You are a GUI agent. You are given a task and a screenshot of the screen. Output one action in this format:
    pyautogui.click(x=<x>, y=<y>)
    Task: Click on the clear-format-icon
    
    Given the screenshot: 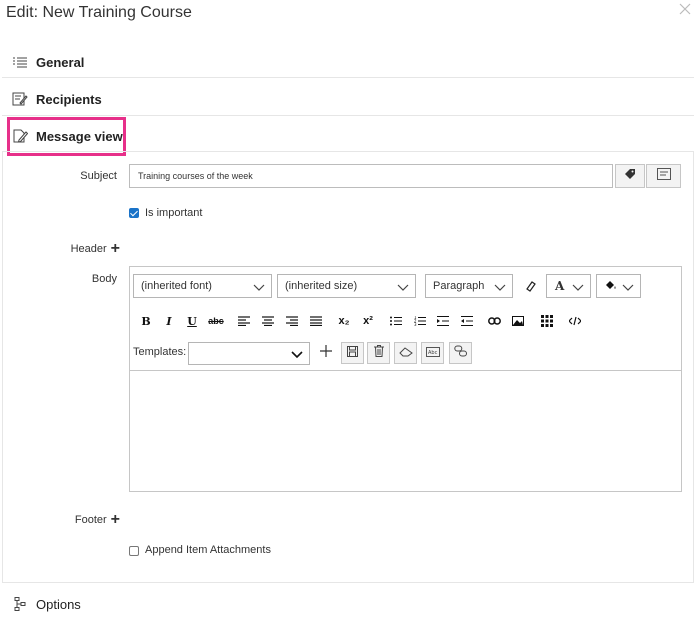 What is the action you would take?
    pyautogui.click(x=531, y=286)
    